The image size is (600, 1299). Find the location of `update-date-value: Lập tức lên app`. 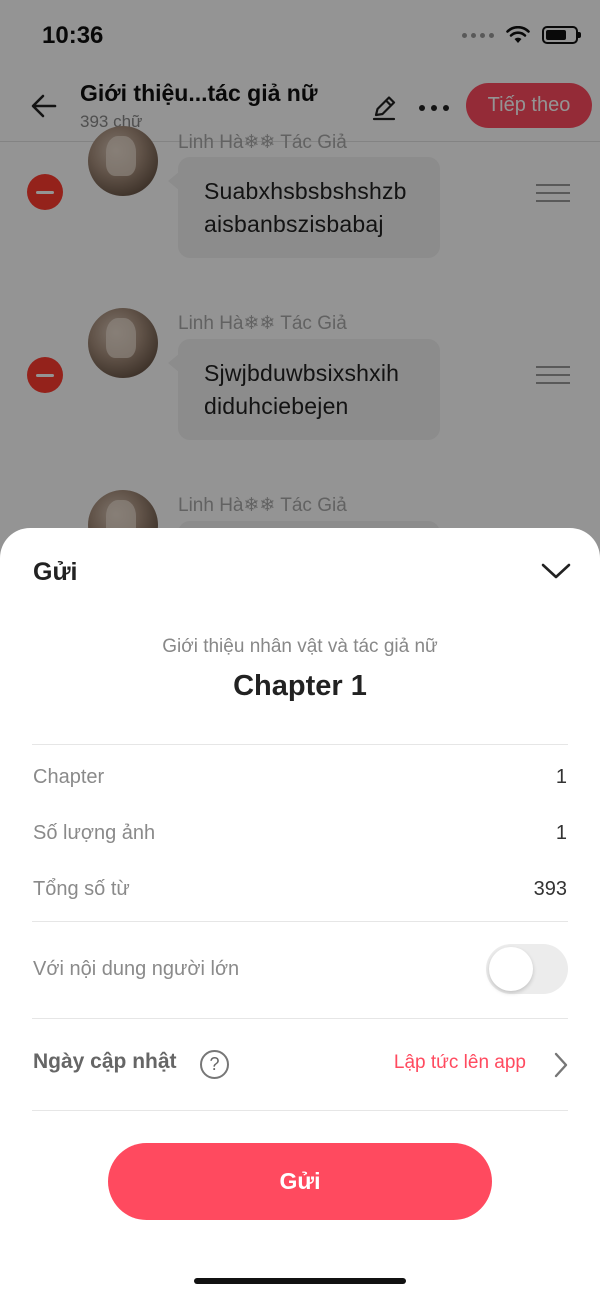

update-date-value: Lập tức lên app is located at coordinates (460, 1063).